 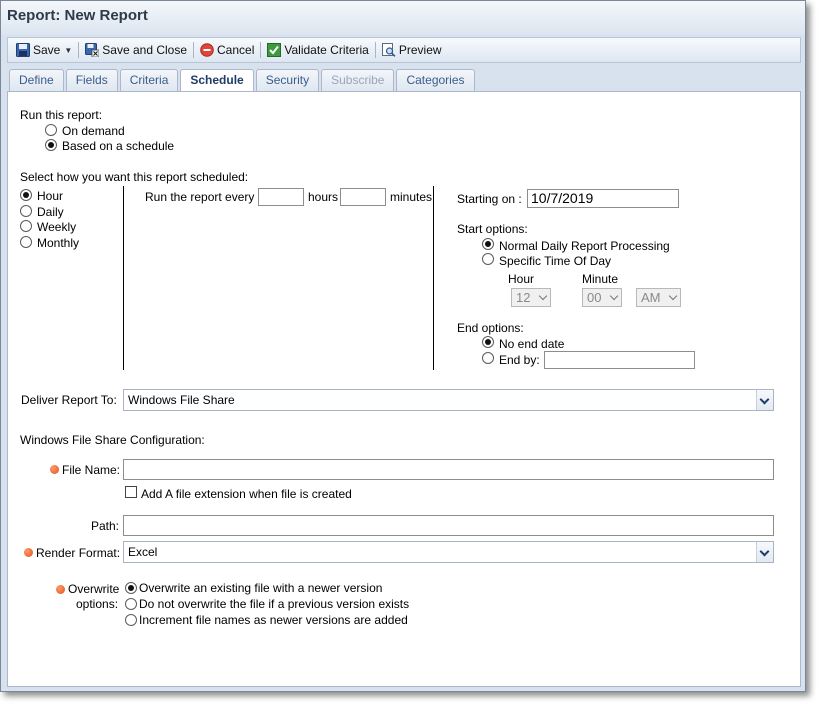 What do you see at coordinates (420, 50) in the screenshot?
I see `preview-label: Preview` at bounding box center [420, 50].